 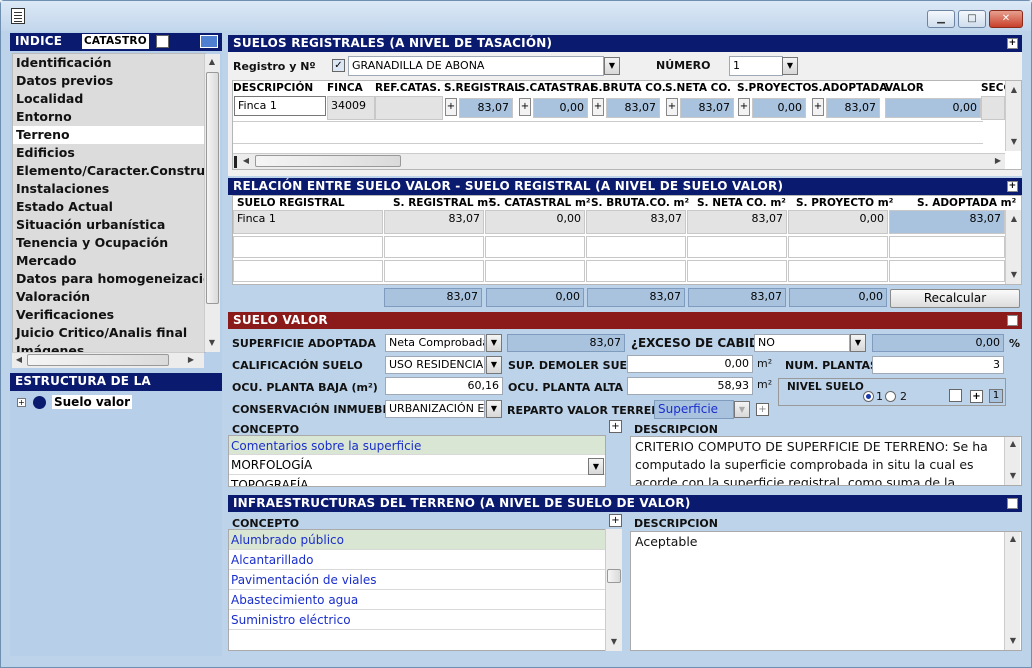 I want to click on sidebar-item: Instalaciones, so click(x=109, y=189).